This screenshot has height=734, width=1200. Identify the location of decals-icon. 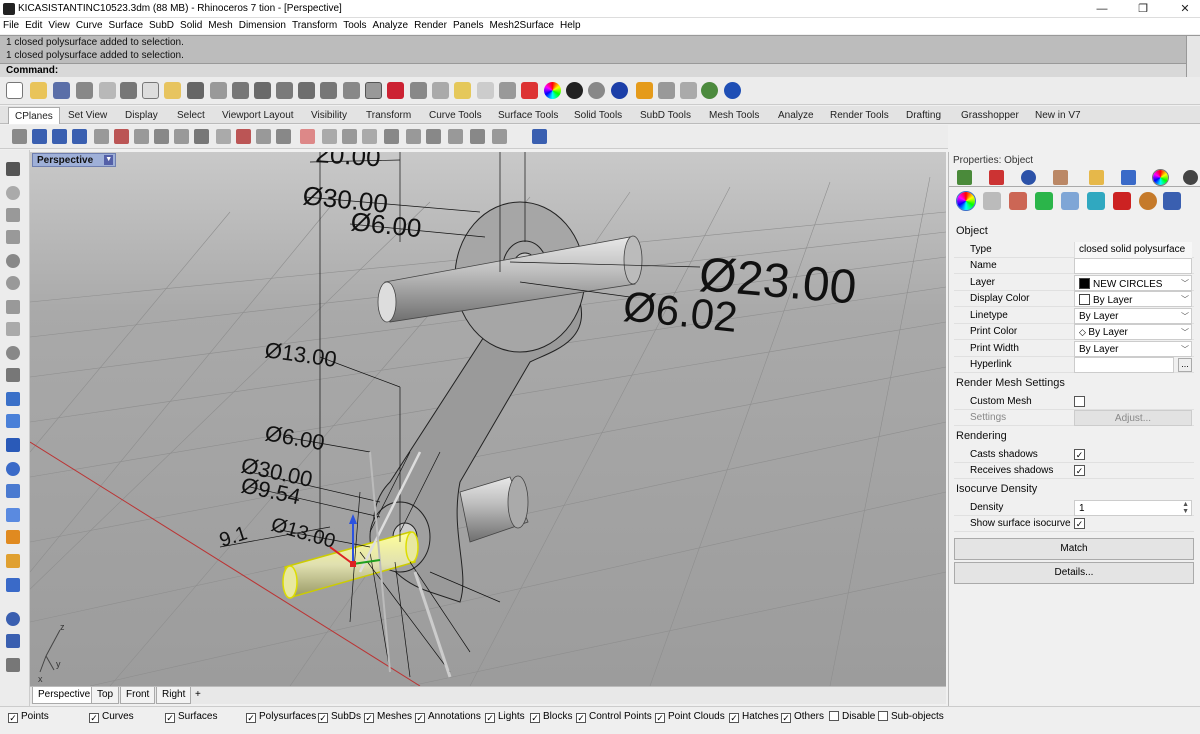
(1044, 201).